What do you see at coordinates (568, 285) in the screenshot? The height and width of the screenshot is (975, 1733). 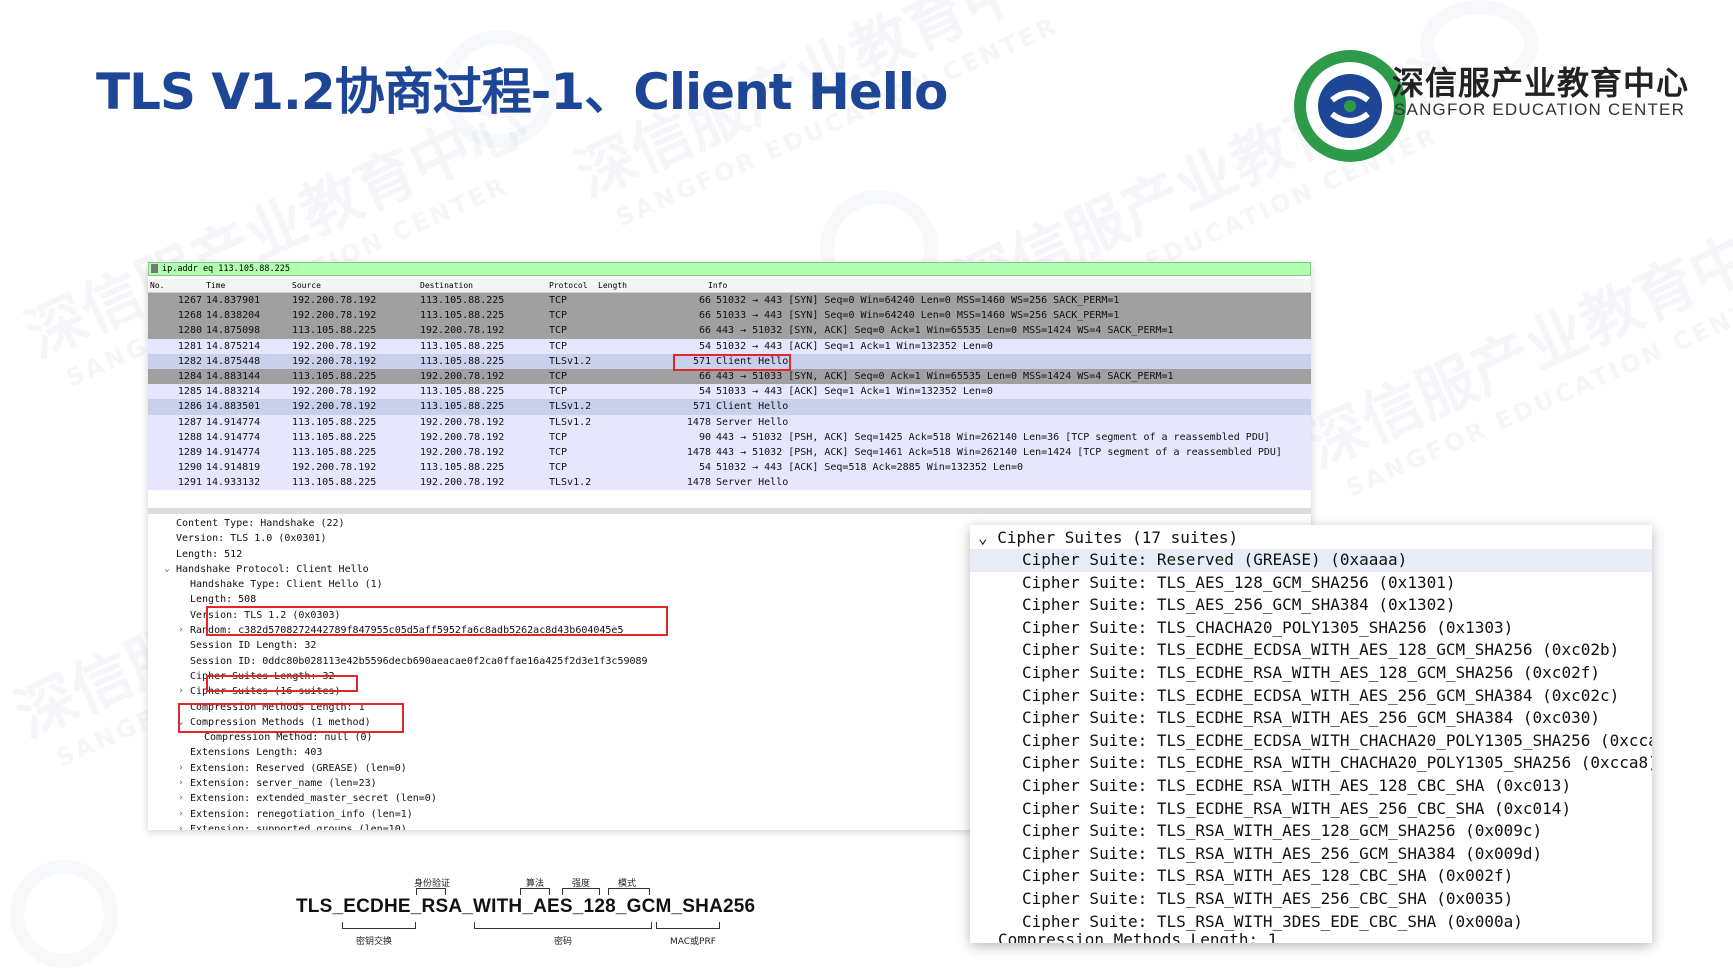 I see `column-header: Protocol` at bounding box center [568, 285].